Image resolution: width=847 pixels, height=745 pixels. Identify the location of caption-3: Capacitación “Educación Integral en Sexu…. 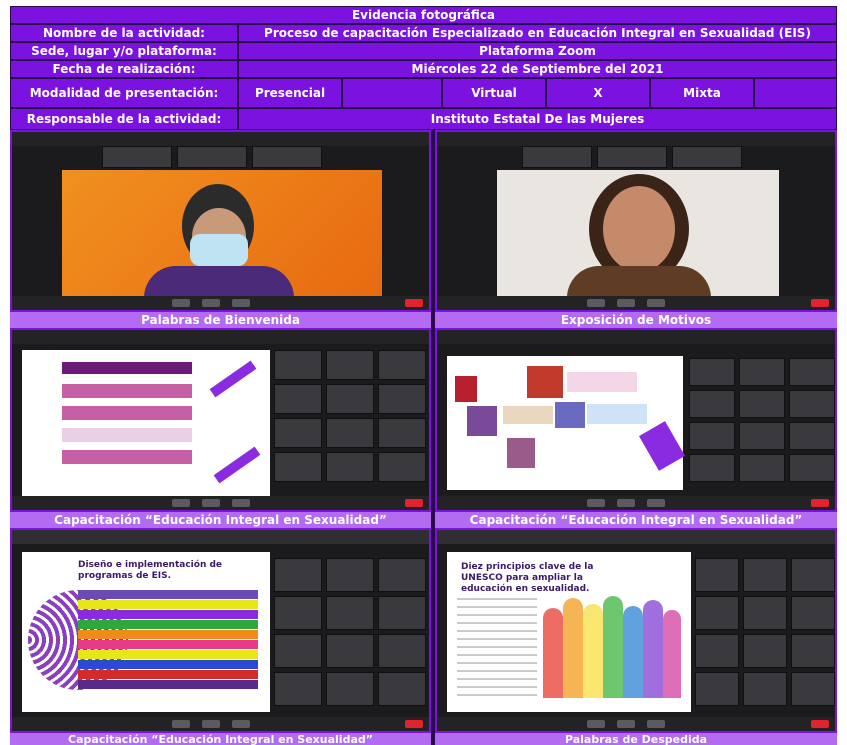
(220, 520).